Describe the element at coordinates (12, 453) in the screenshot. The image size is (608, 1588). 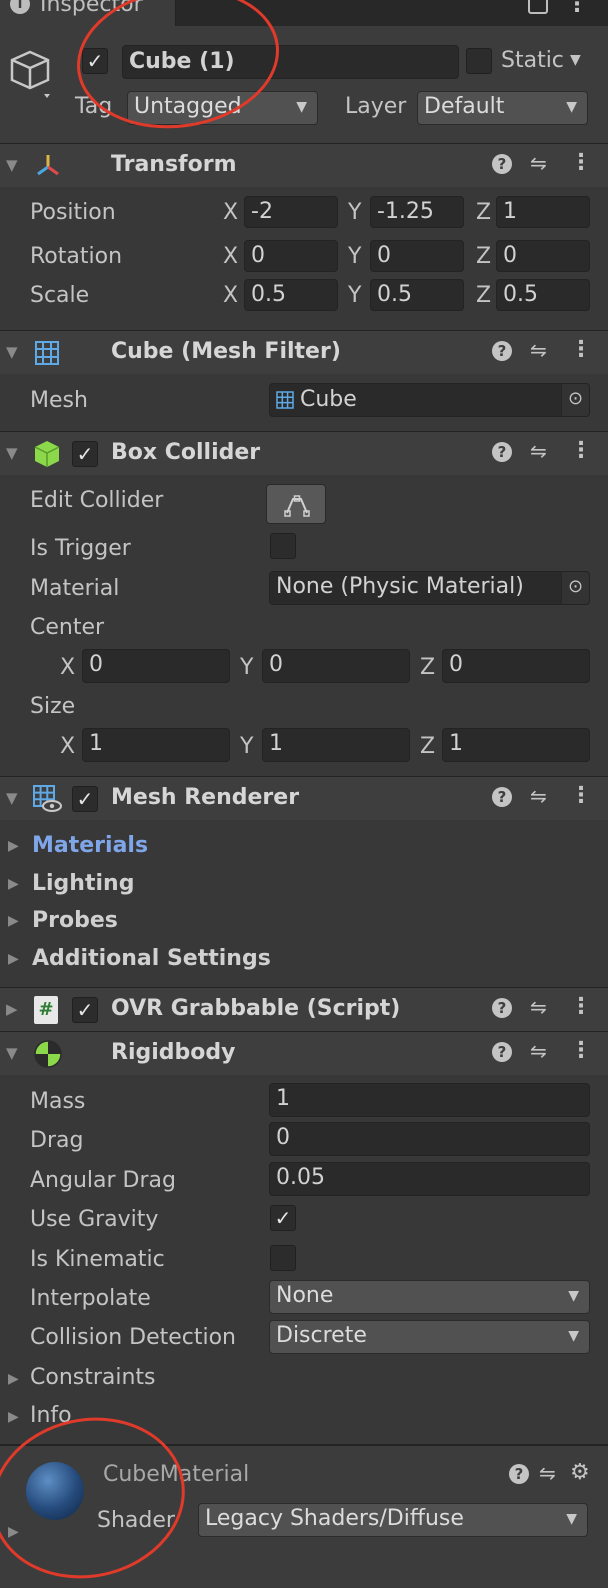
I see `box-collider-foldout-arrow: ▼` at that location.